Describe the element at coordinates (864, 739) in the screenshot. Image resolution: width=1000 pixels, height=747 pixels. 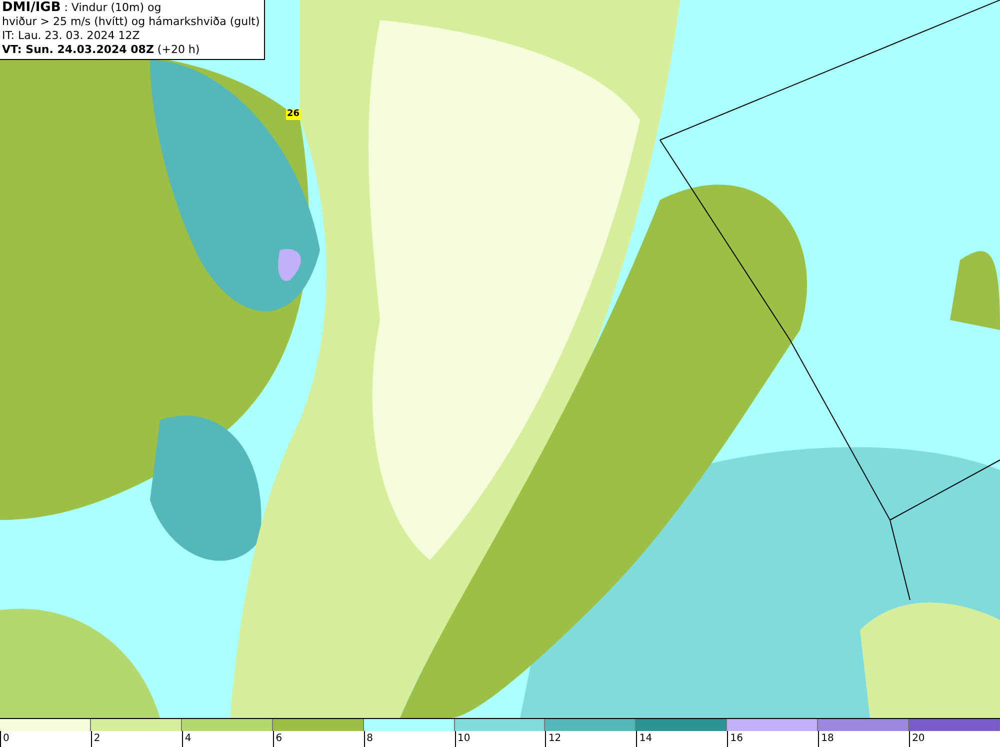
I see `legend-label: 18` at that location.